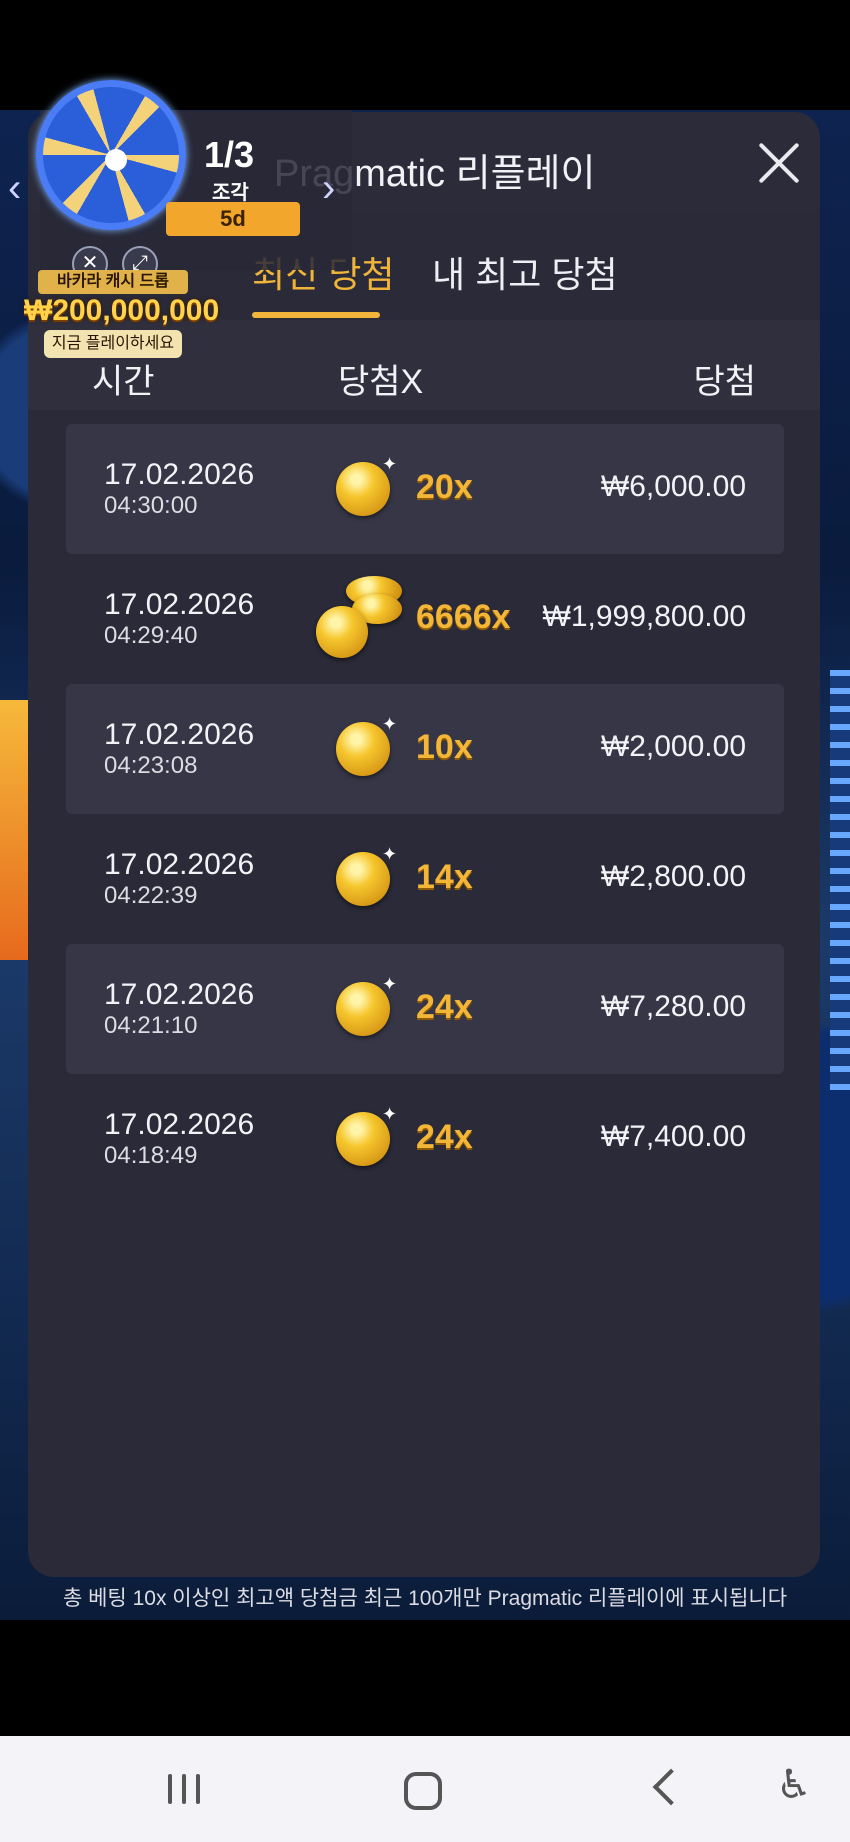  What do you see at coordinates (229, 154) in the screenshot?
I see `pieces-progress: 1/3` at bounding box center [229, 154].